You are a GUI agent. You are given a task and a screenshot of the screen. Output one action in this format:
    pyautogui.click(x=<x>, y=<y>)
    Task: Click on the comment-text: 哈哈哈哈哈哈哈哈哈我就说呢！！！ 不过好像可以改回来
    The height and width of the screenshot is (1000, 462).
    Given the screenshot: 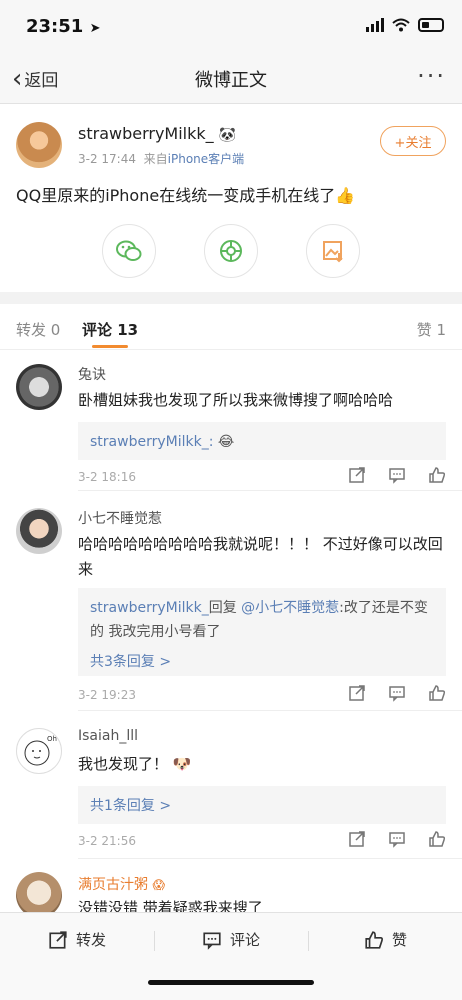 What is the action you would take?
    pyautogui.click(x=260, y=556)
    